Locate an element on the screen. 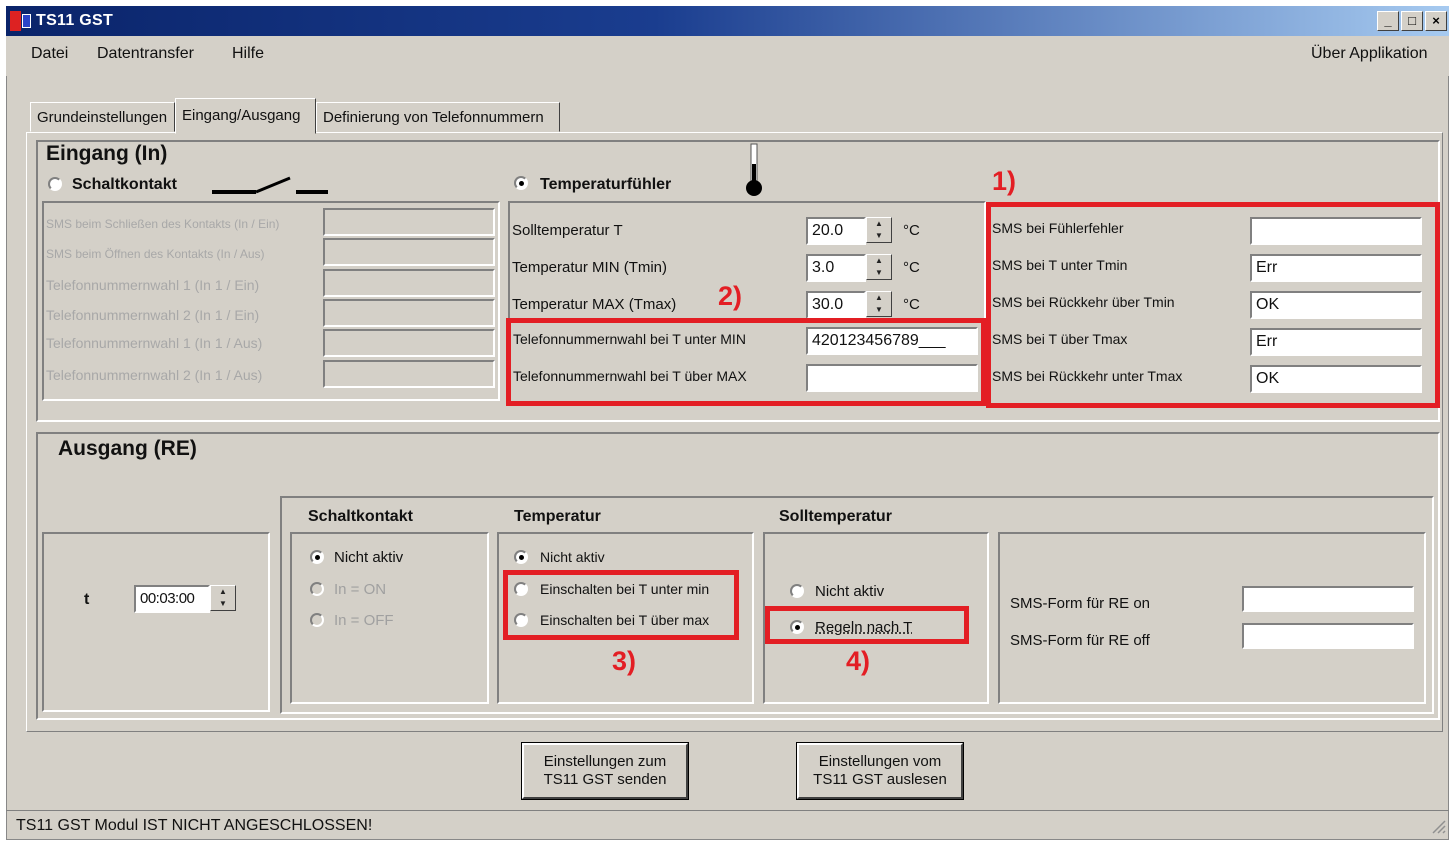 The image size is (1453, 842). temperatur-nicht-aktiv-label: Nicht aktiv is located at coordinates (572, 557).